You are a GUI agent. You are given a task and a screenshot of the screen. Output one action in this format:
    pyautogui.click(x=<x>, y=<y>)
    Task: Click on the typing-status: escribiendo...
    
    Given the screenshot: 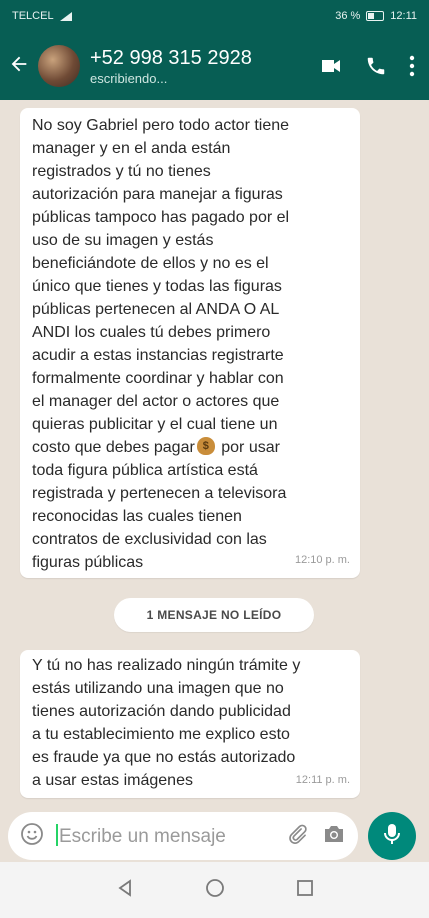 What is the action you would take?
    pyautogui.click(x=129, y=78)
    